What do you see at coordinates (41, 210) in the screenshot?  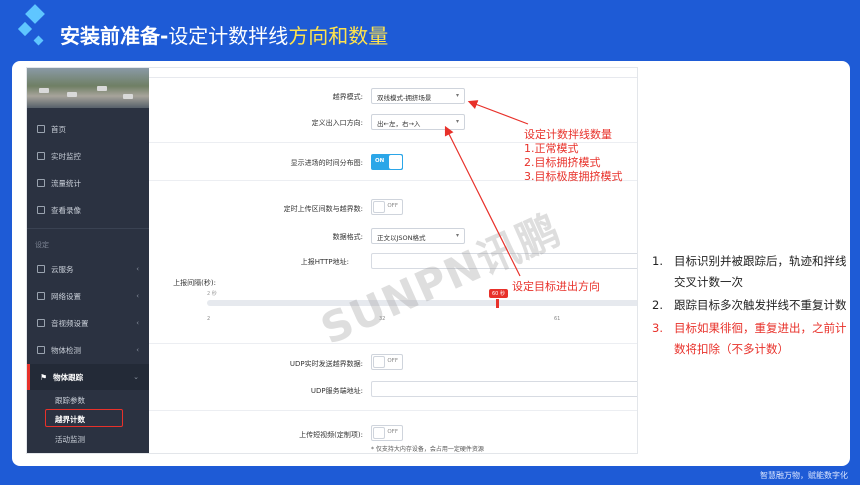 I see `video-icon` at bounding box center [41, 210].